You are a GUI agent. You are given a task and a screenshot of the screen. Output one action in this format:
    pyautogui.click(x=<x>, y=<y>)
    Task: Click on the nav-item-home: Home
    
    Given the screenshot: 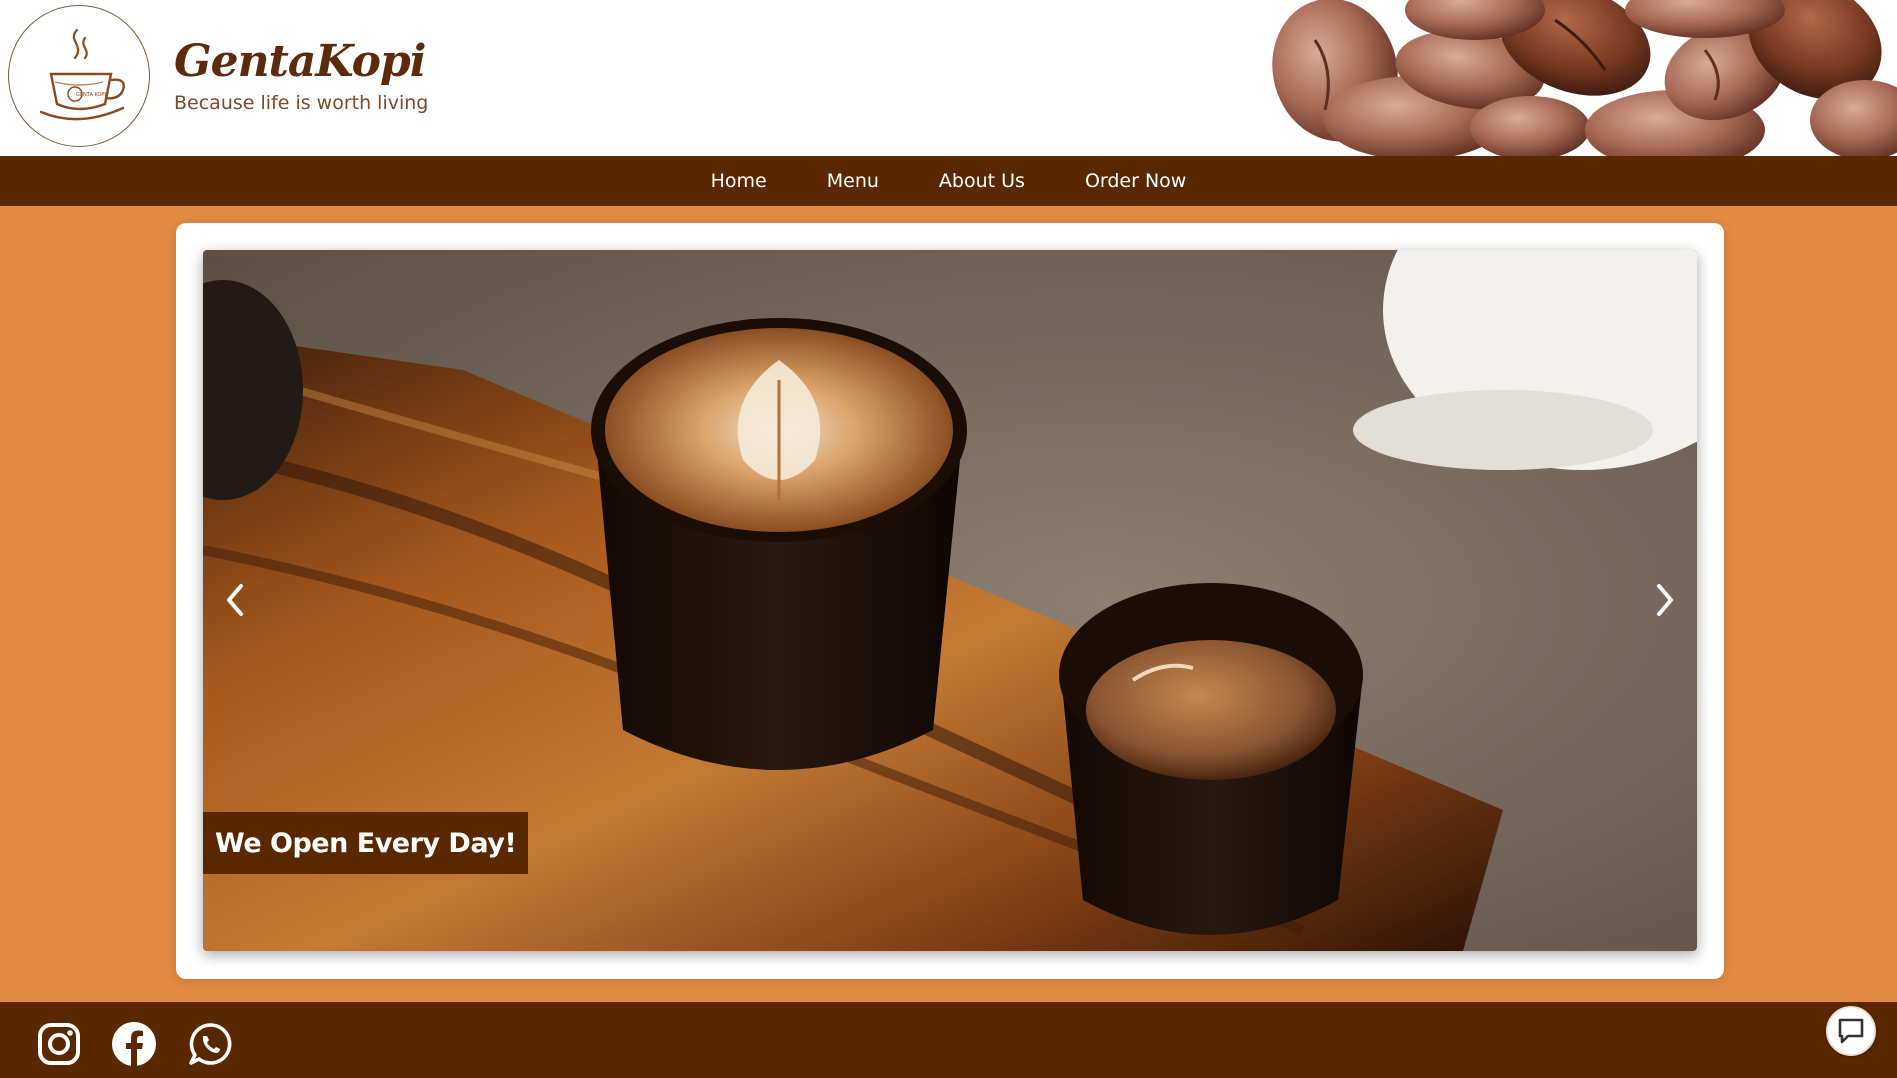 What is the action you would take?
    pyautogui.click(x=739, y=181)
    